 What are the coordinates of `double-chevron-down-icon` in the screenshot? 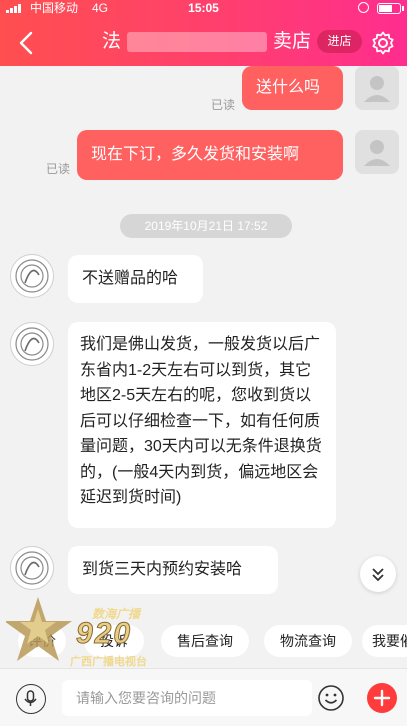 It's located at (378, 575).